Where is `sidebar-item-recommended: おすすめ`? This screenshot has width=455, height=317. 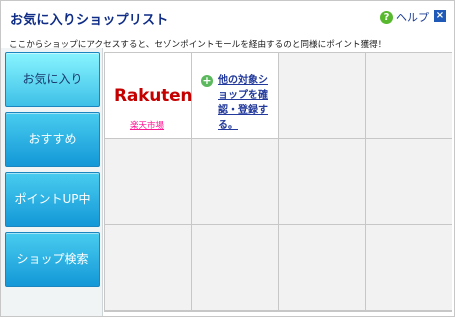
sidebar-item-recommended: おすすめ is located at coordinates (52, 139).